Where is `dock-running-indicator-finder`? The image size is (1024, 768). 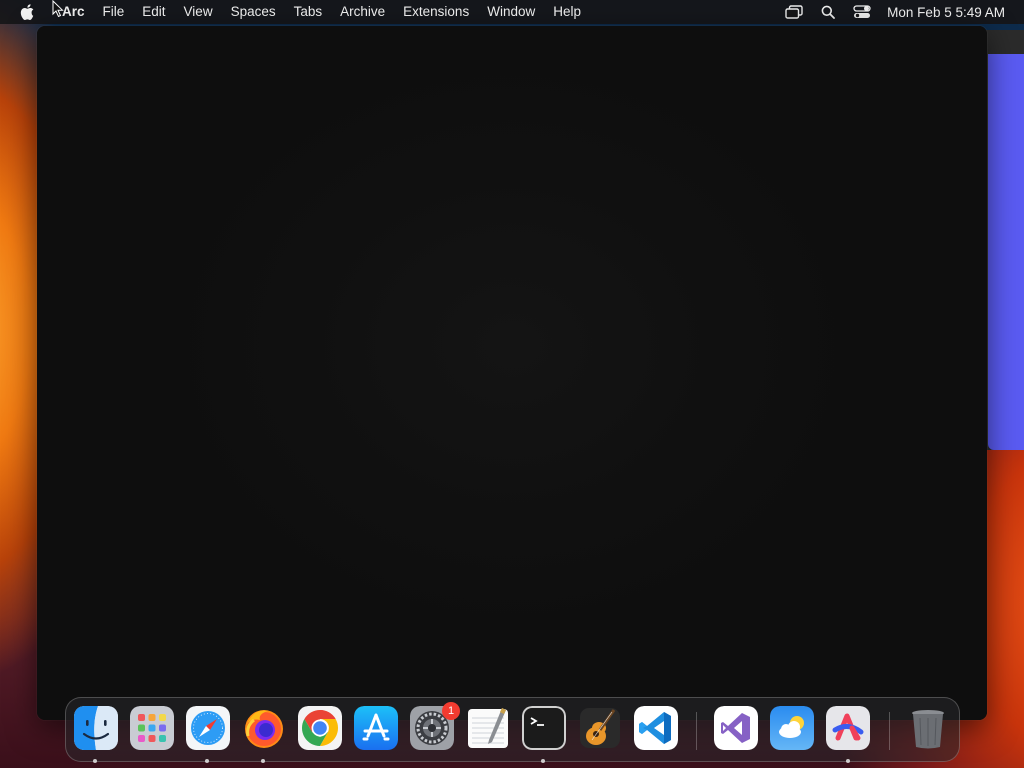
dock-running-indicator-finder is located at coordinates (95, 761).